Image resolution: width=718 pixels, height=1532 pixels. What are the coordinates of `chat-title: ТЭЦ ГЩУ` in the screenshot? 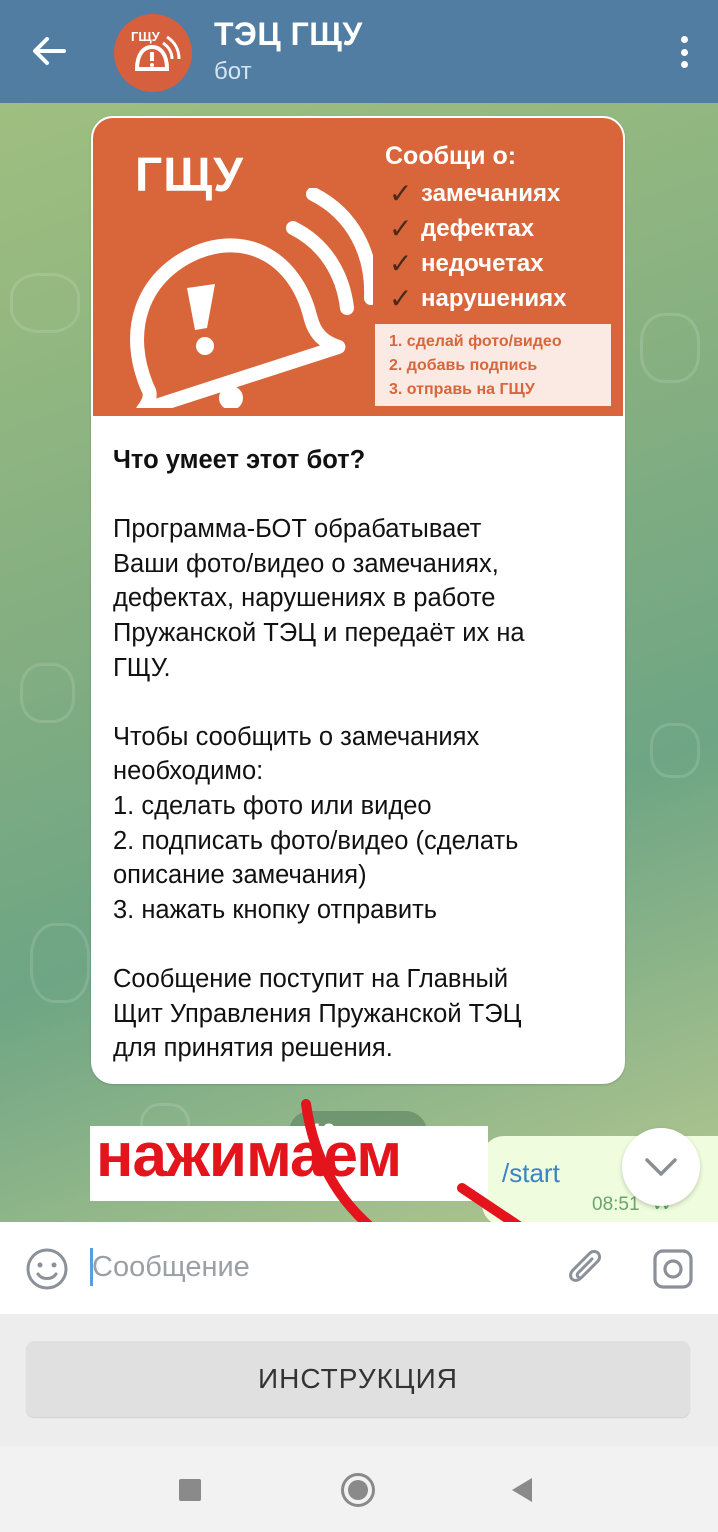 It's located at (288, 34).